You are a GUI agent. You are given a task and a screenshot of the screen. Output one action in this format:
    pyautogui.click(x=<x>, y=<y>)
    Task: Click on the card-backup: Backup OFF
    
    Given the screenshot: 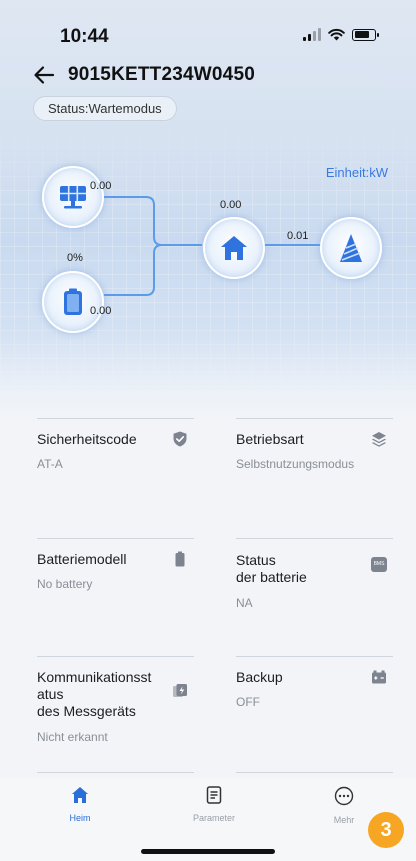 What is the action you would take?
    pyautogui.click(x=314, y=682)
    